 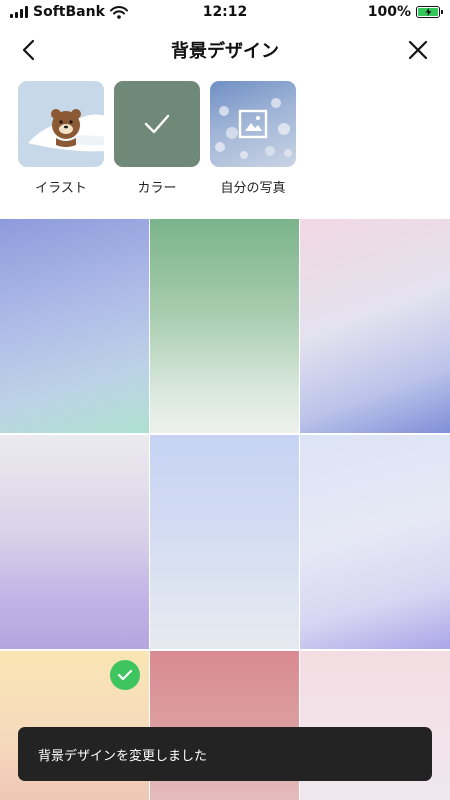 I want to click on battery-icon, so click(x=429, y=12).